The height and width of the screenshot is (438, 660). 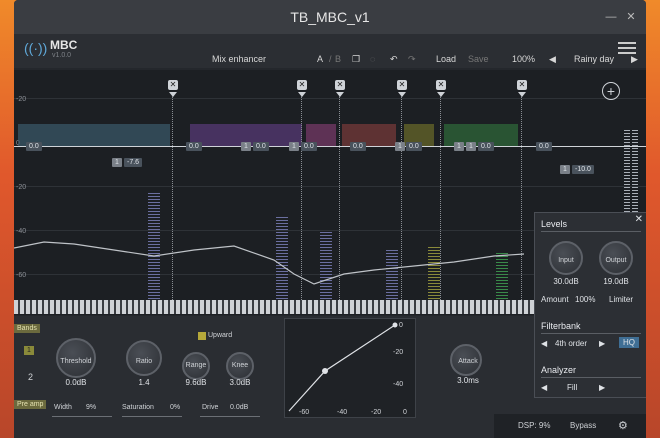 What do you see at coordinates (76, 361) in the screenshot?
I see `threshold-label: Threshold` at bounding box center [76, 361].